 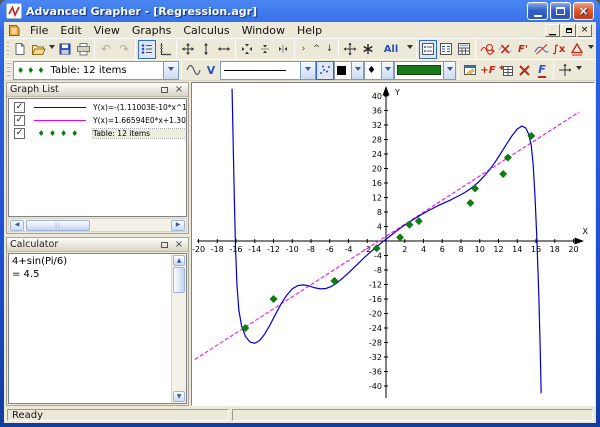 I want to click on axes-properties-dropdown, so click(x=578, y=70).